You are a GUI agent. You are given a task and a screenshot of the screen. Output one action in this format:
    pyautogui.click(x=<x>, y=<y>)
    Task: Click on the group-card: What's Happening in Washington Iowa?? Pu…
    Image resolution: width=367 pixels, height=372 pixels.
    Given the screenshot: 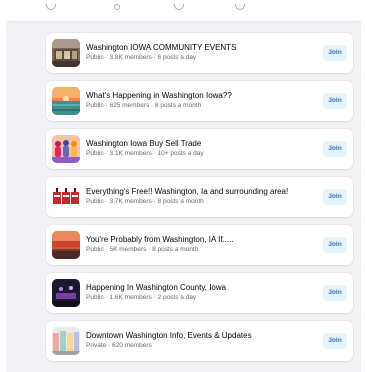 What is the action you would take?
    pyautogui.click(x=199, y=101)
    